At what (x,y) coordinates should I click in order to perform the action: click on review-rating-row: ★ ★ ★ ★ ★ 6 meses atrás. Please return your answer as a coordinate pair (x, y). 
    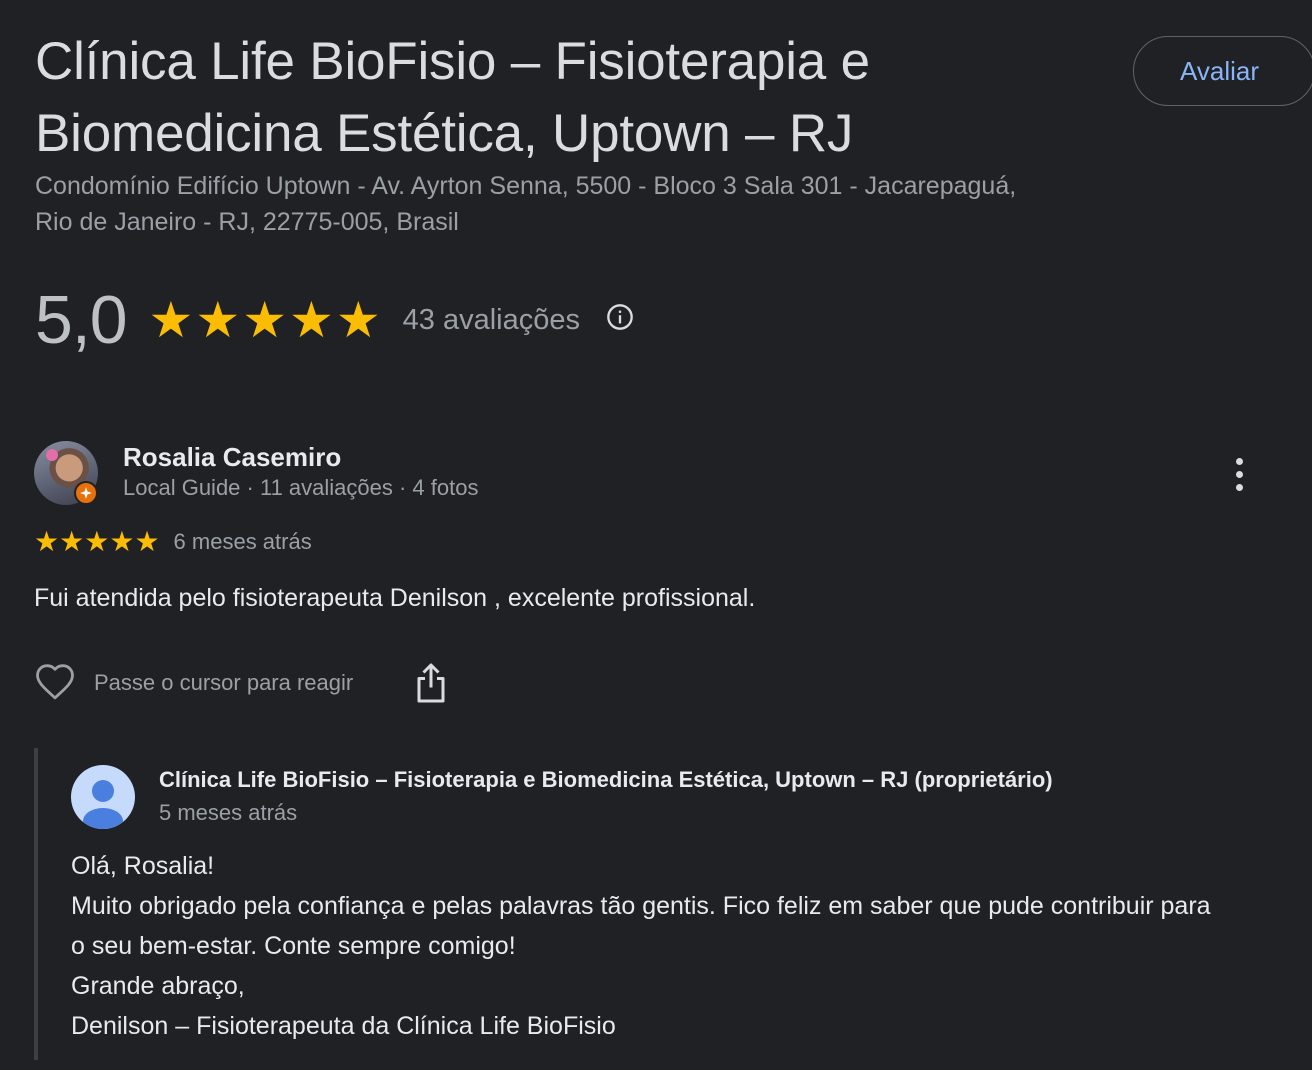
    Looking at the image, I should click on (173, 542).